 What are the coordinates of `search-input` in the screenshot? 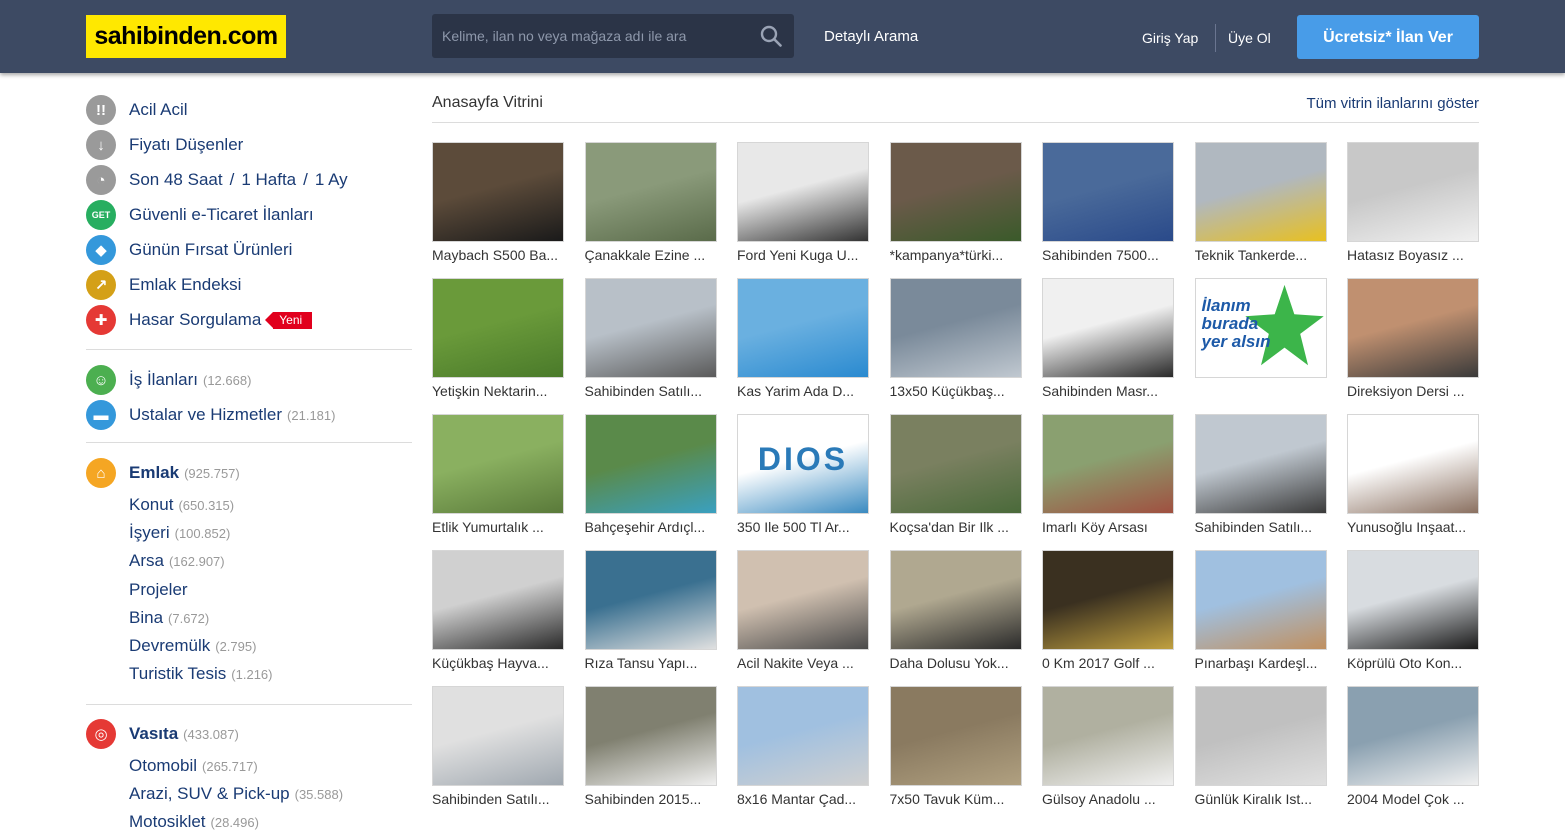 It's located at (591, 36).